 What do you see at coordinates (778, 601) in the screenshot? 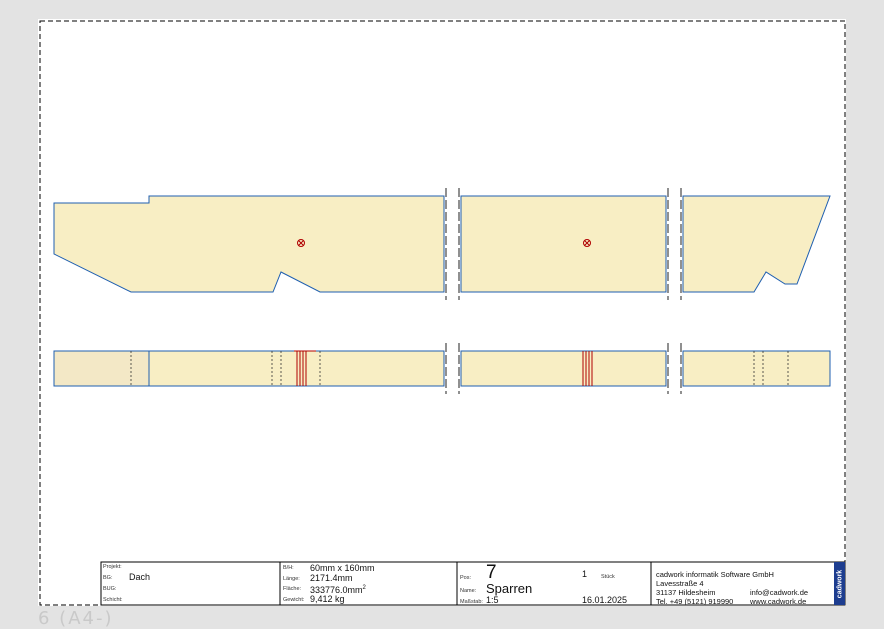
I see `company-web: www.cadwork.de` at bounding box center [778, 601].